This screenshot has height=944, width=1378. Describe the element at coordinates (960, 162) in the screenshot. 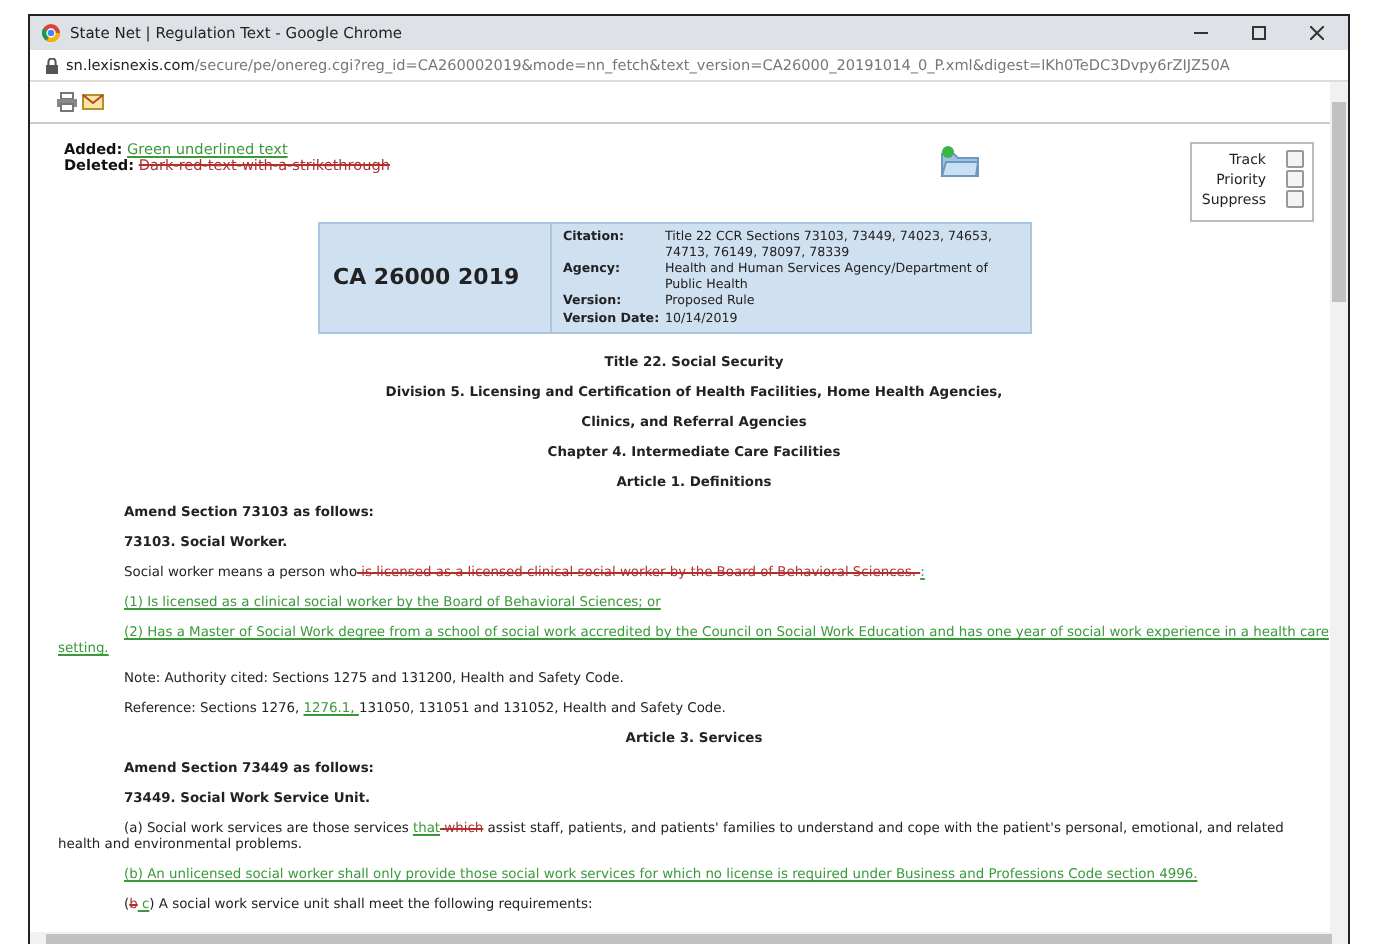

I see `folder-plus-icon` at that location.